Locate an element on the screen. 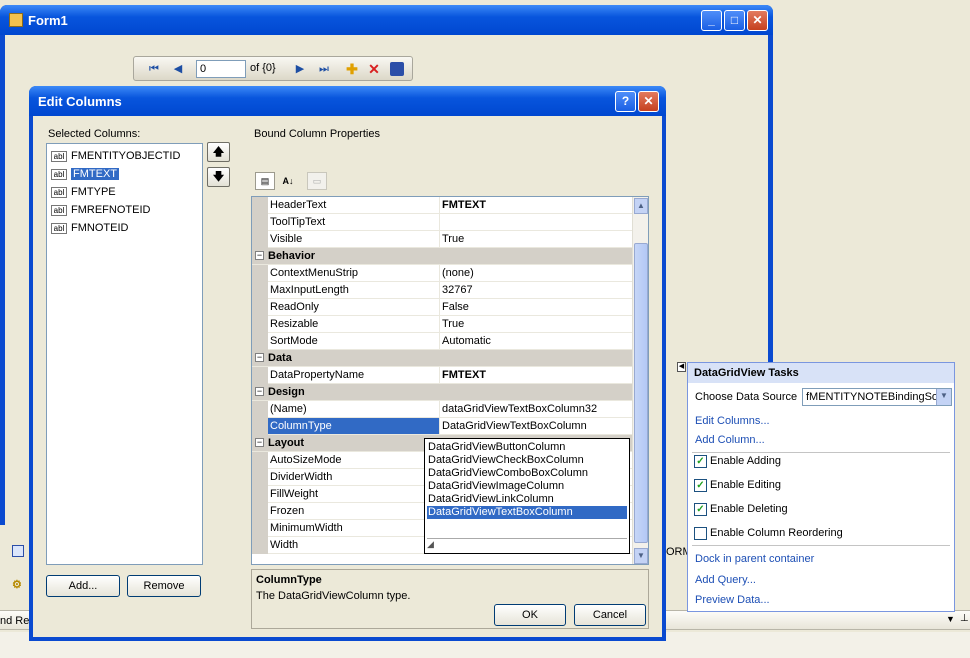 The image size is (970, 658). move-next-icon: ▶ is located at coordinates (300, 69).